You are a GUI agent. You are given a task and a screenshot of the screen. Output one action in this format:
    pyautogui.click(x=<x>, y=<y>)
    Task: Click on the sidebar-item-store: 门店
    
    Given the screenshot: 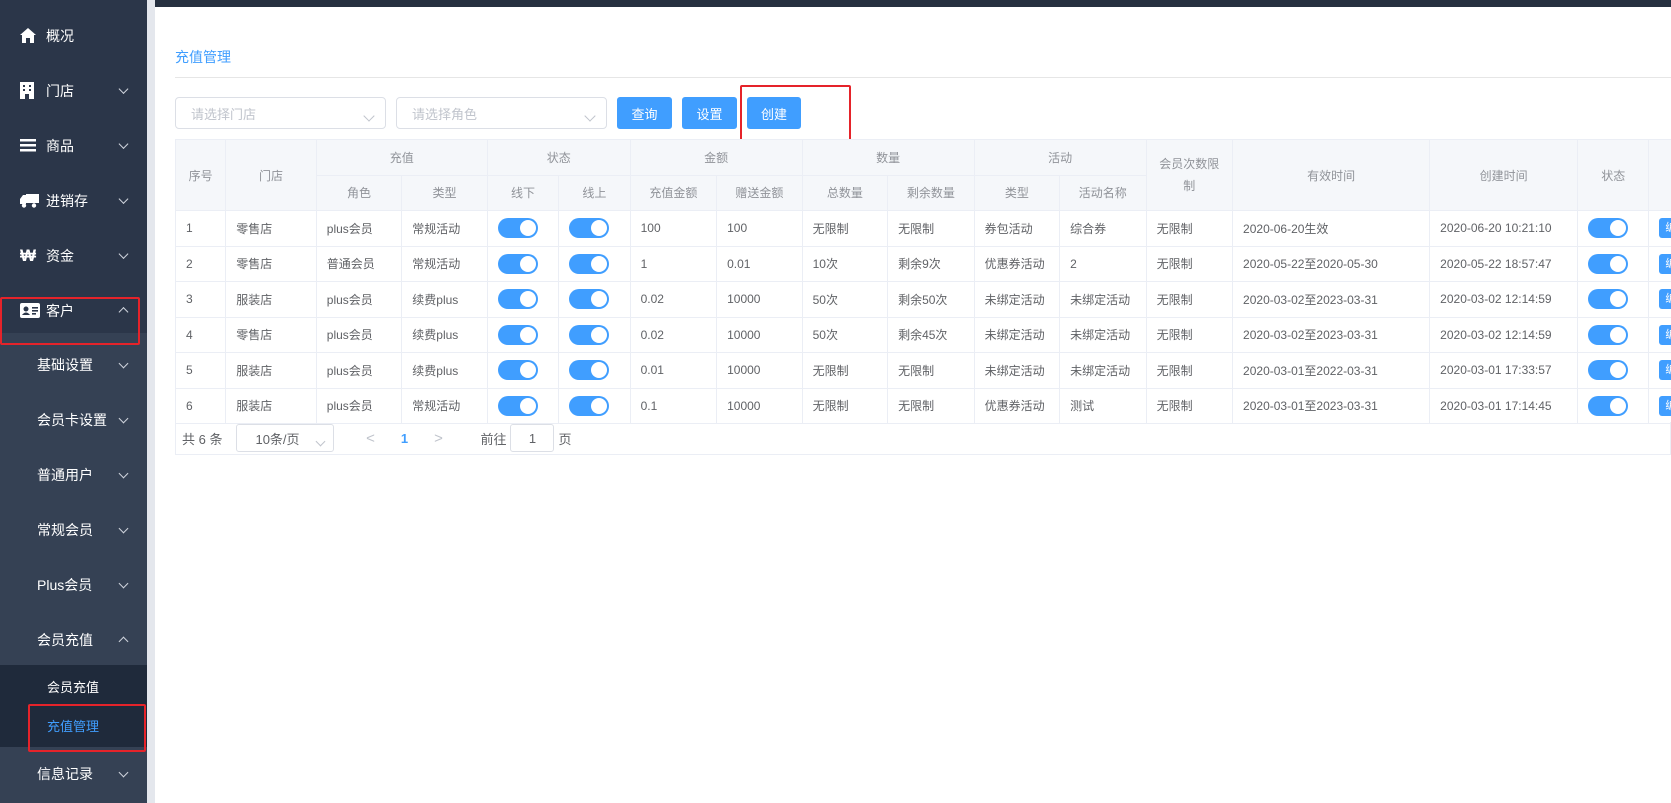 What is the action you would take?
    pyautogui.click(x=73, y=90)
    